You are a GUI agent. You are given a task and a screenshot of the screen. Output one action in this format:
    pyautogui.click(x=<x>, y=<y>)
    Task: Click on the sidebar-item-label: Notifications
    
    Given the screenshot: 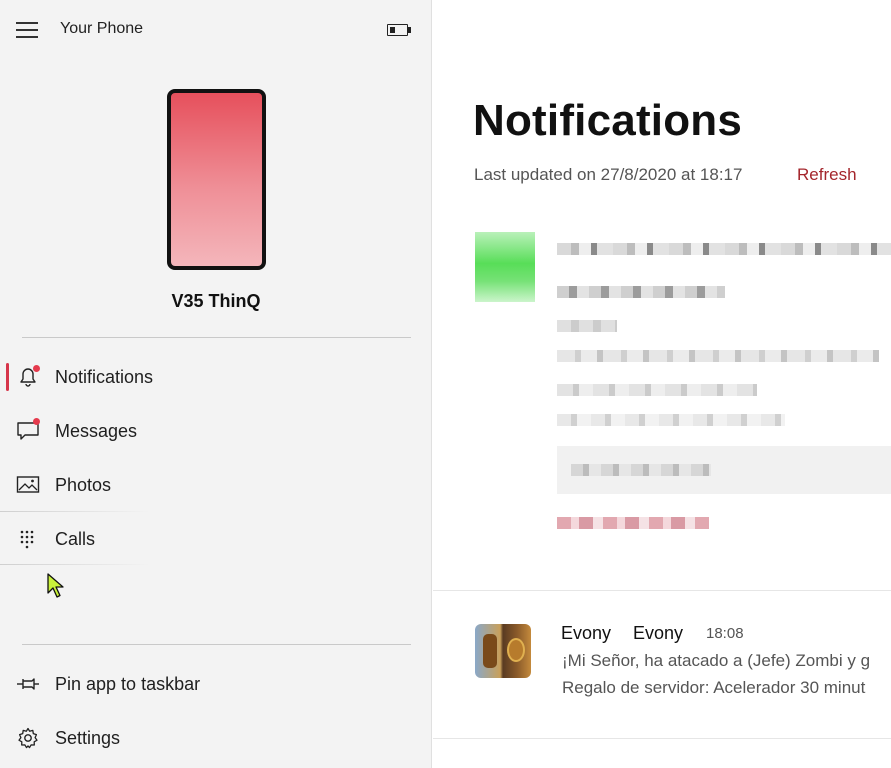 What is the action you would take?
    pyautogui.click(x=104, y=377)
    